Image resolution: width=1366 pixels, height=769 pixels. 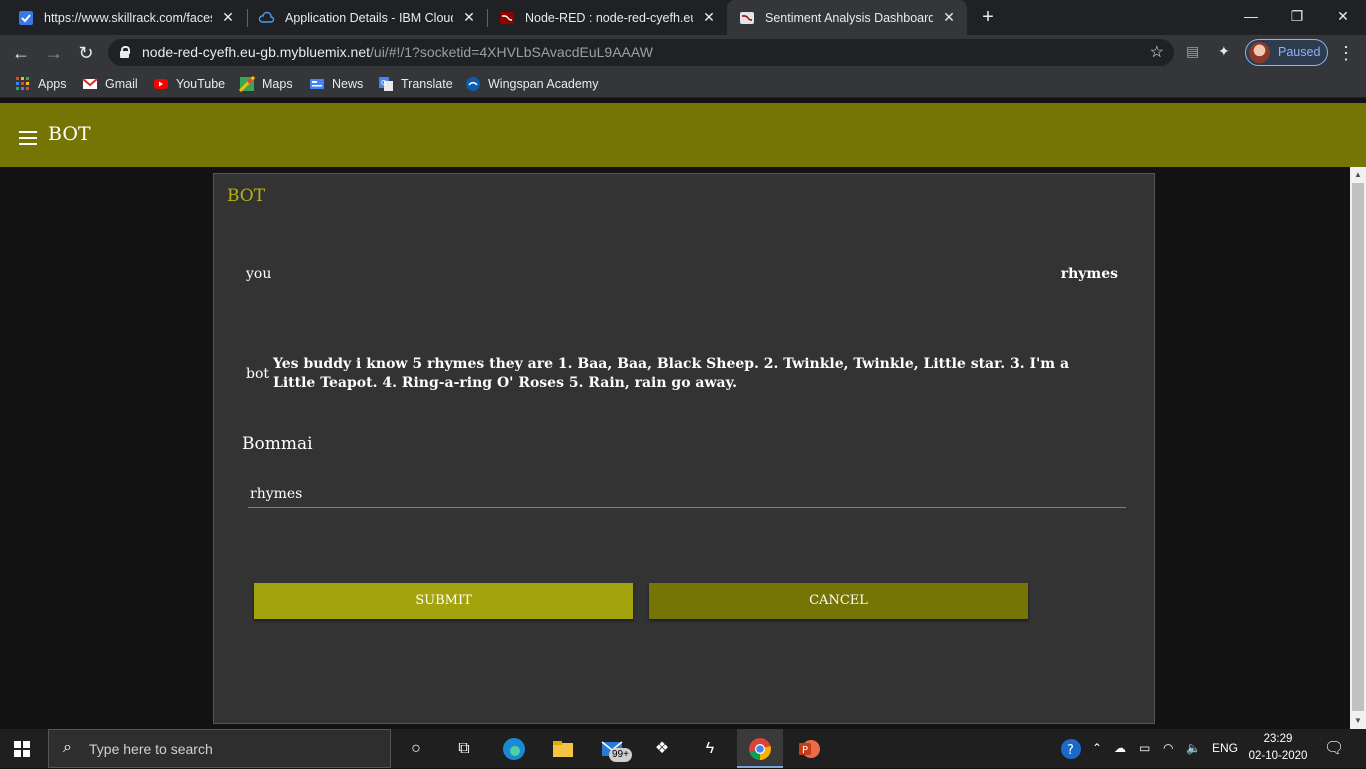 What do you see at coordinates (348, 84) in the screenshot?
I see `bookmark-label: News` at bounding box center [348, 84].